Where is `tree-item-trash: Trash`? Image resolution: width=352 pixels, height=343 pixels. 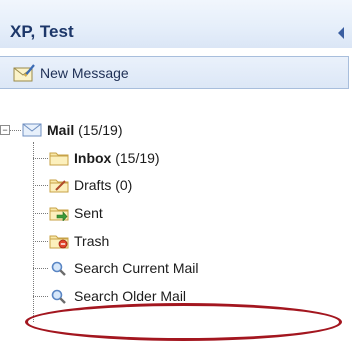 tree-item-trash: Trash is located at coordinates (79, 241).